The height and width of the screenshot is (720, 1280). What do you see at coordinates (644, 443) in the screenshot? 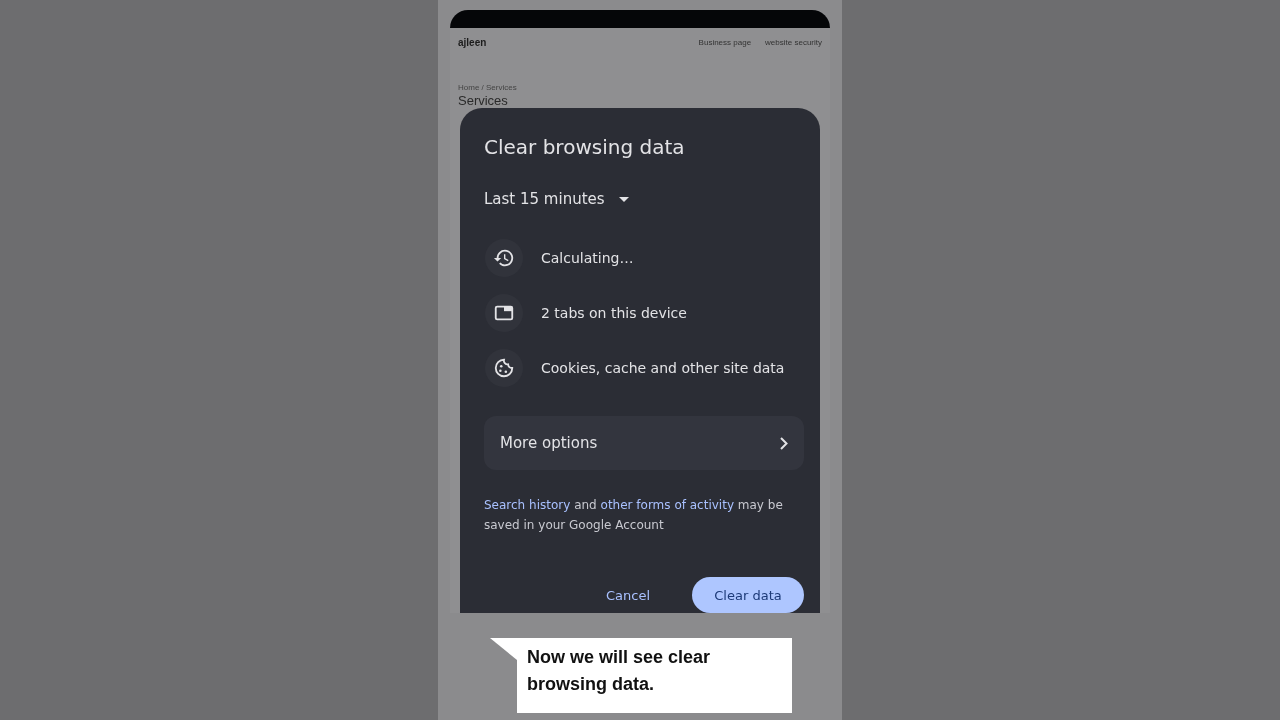
I see `more-options-row: More options` at bounding box center [644, 443].